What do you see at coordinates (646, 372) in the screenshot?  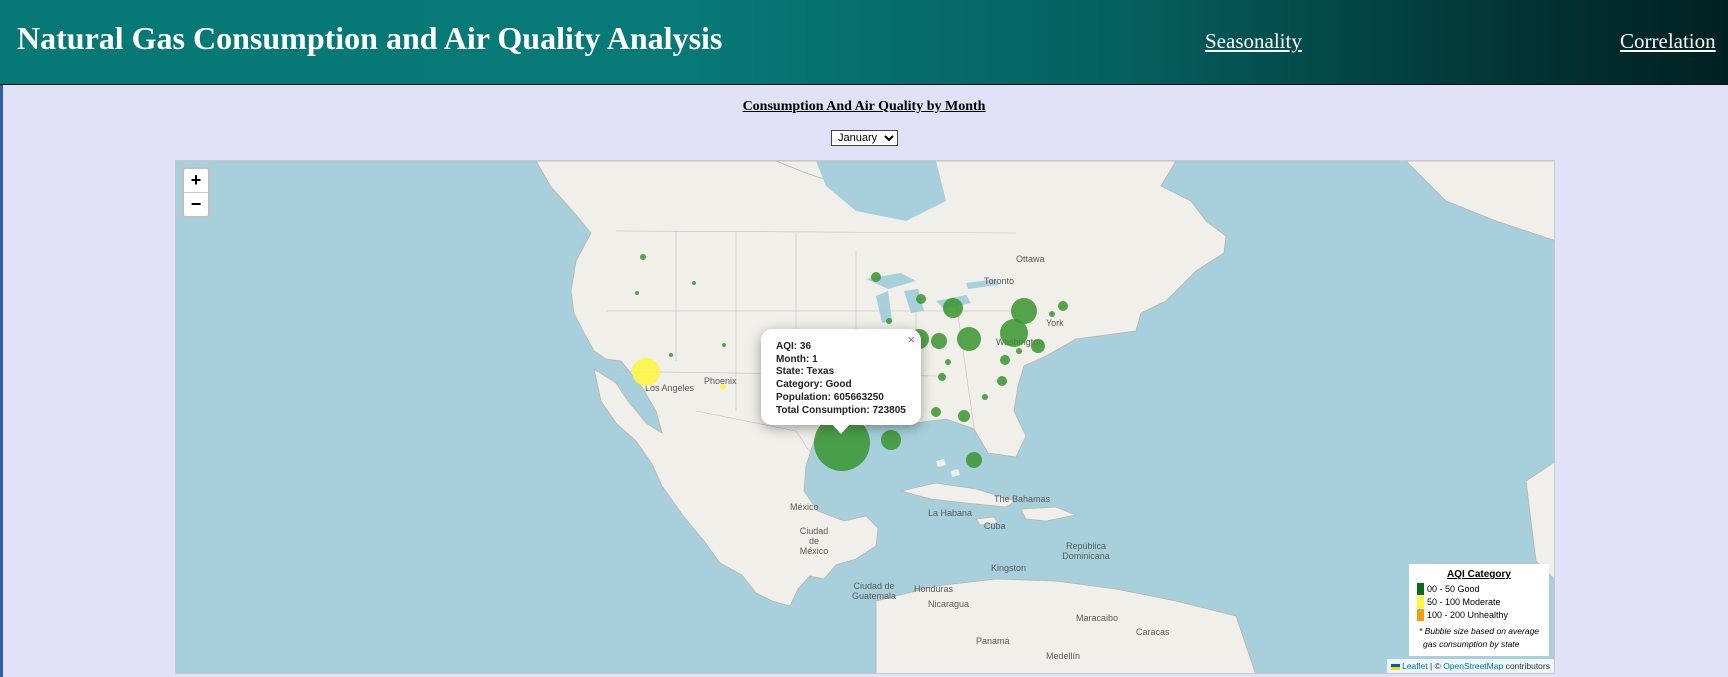 I see `bubble-california` at bounding box center [646, 372].